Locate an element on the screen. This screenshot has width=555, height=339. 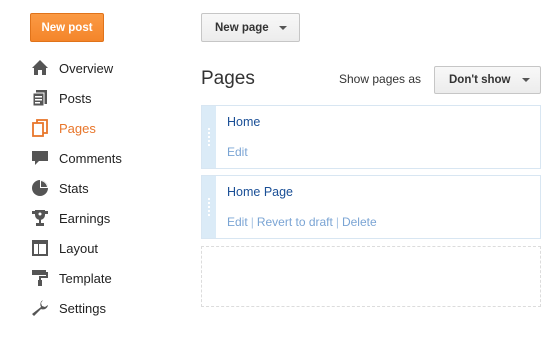
delete-link: Delete is located at coordinates (359, 222).